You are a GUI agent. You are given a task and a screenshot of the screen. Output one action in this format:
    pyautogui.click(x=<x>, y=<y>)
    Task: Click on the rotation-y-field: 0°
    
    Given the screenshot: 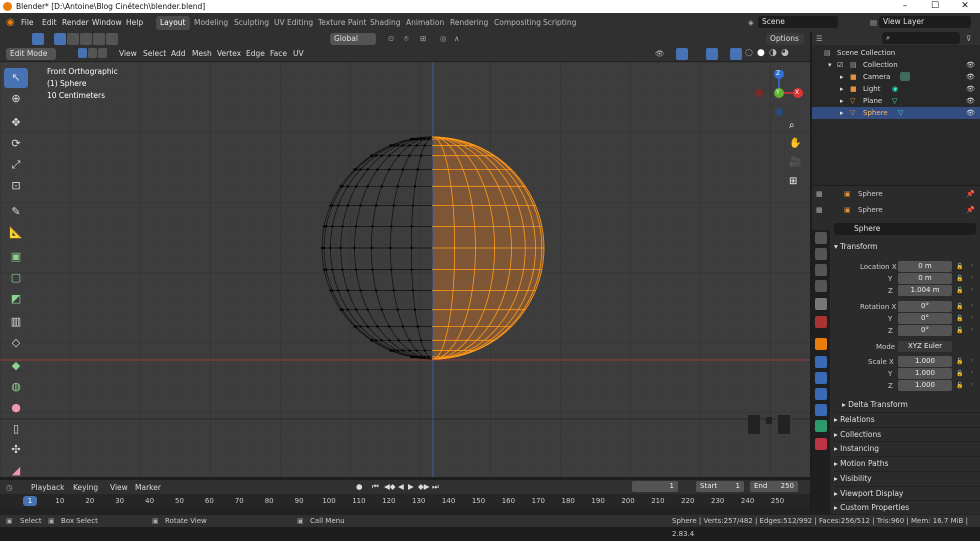 What is the action you would take?
    pyautogui.click(x=925, y=318)
    